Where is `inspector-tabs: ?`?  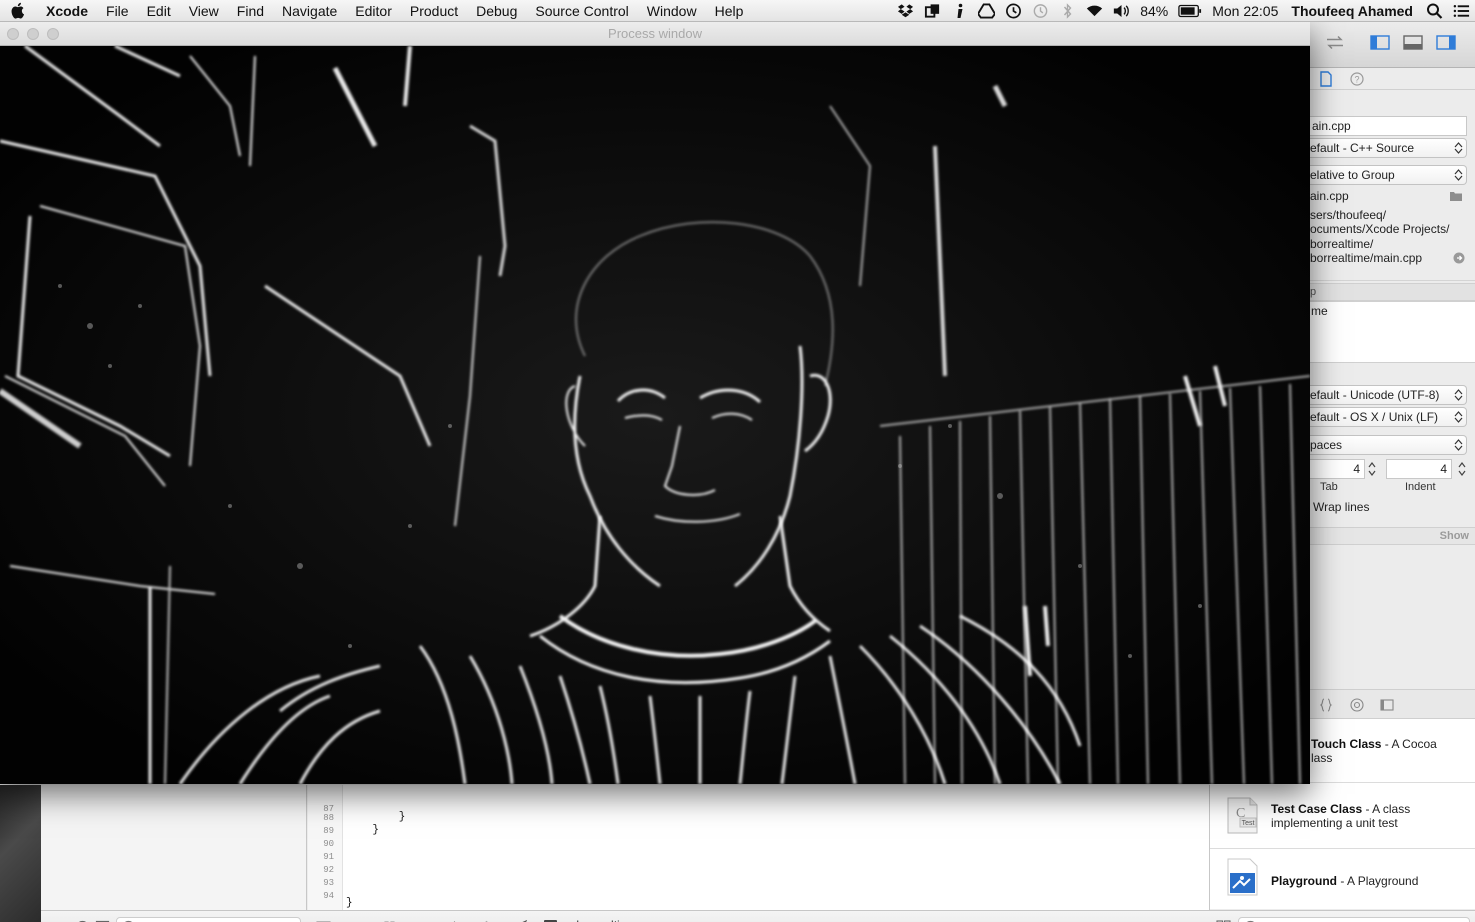 inspector-tabs: ? is located at coordinates (1392, 79).